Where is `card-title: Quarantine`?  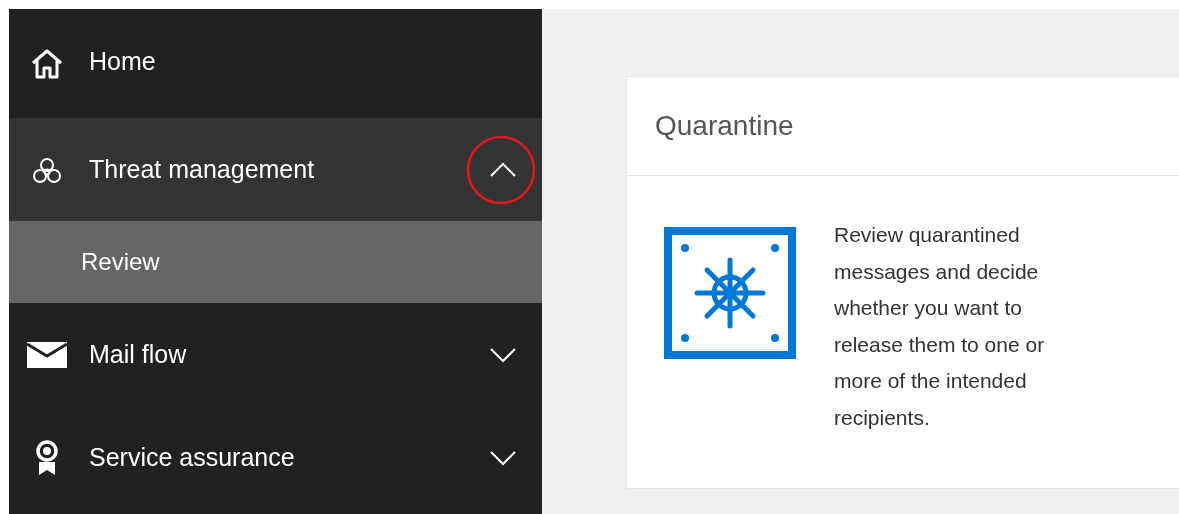
card-title: Quarantine is located at coordinates (903, 126).